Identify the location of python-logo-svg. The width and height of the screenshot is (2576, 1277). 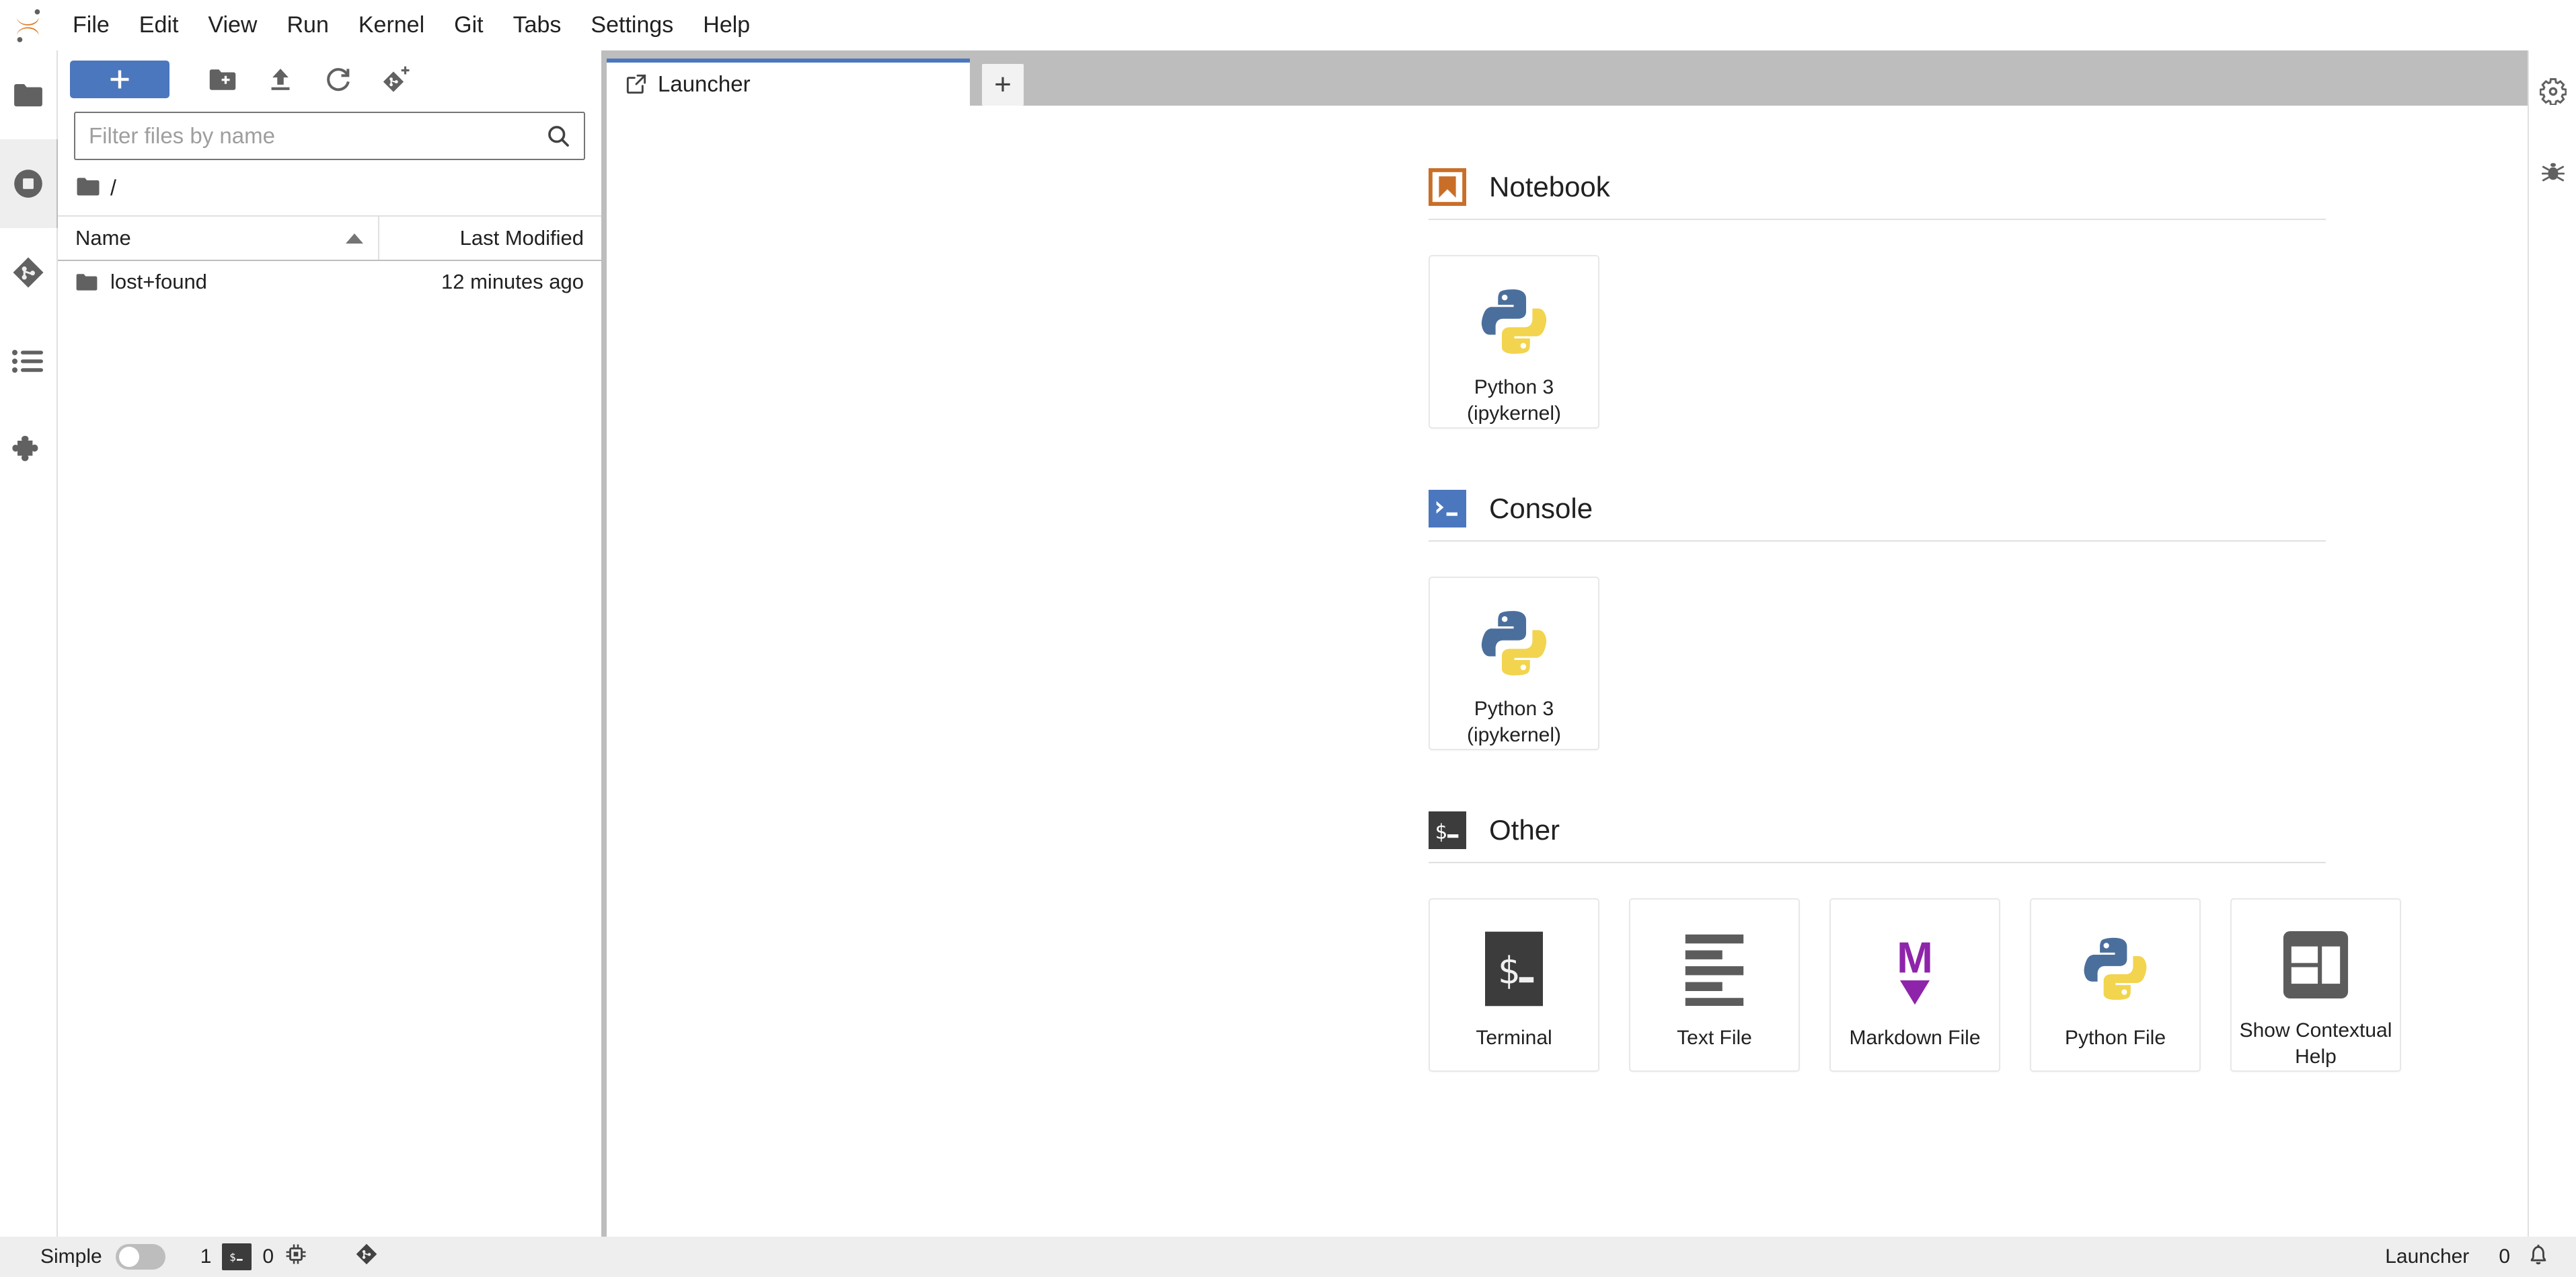
(1514, 322).